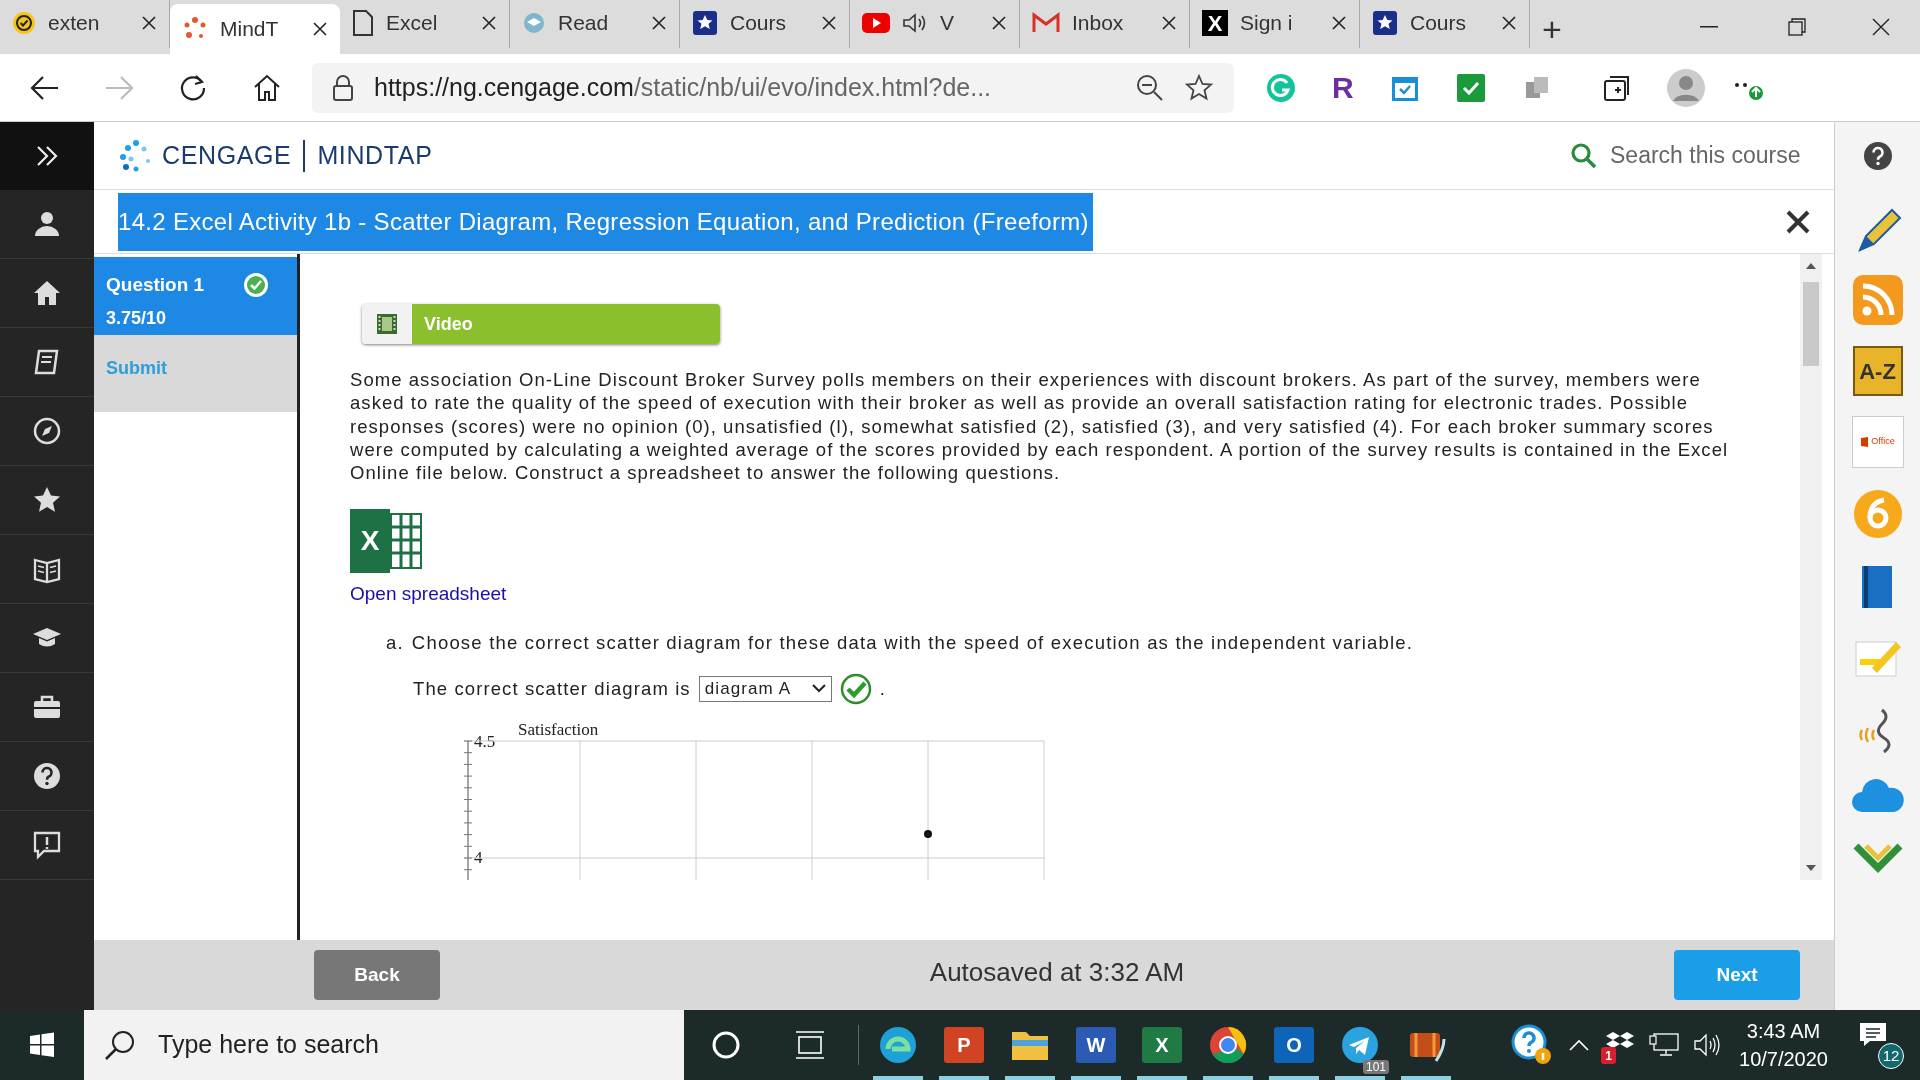 The image size is (1920, 1080). I want to click on autosave-status: Autosaved at 3:32 AM, so click(1057, 972).